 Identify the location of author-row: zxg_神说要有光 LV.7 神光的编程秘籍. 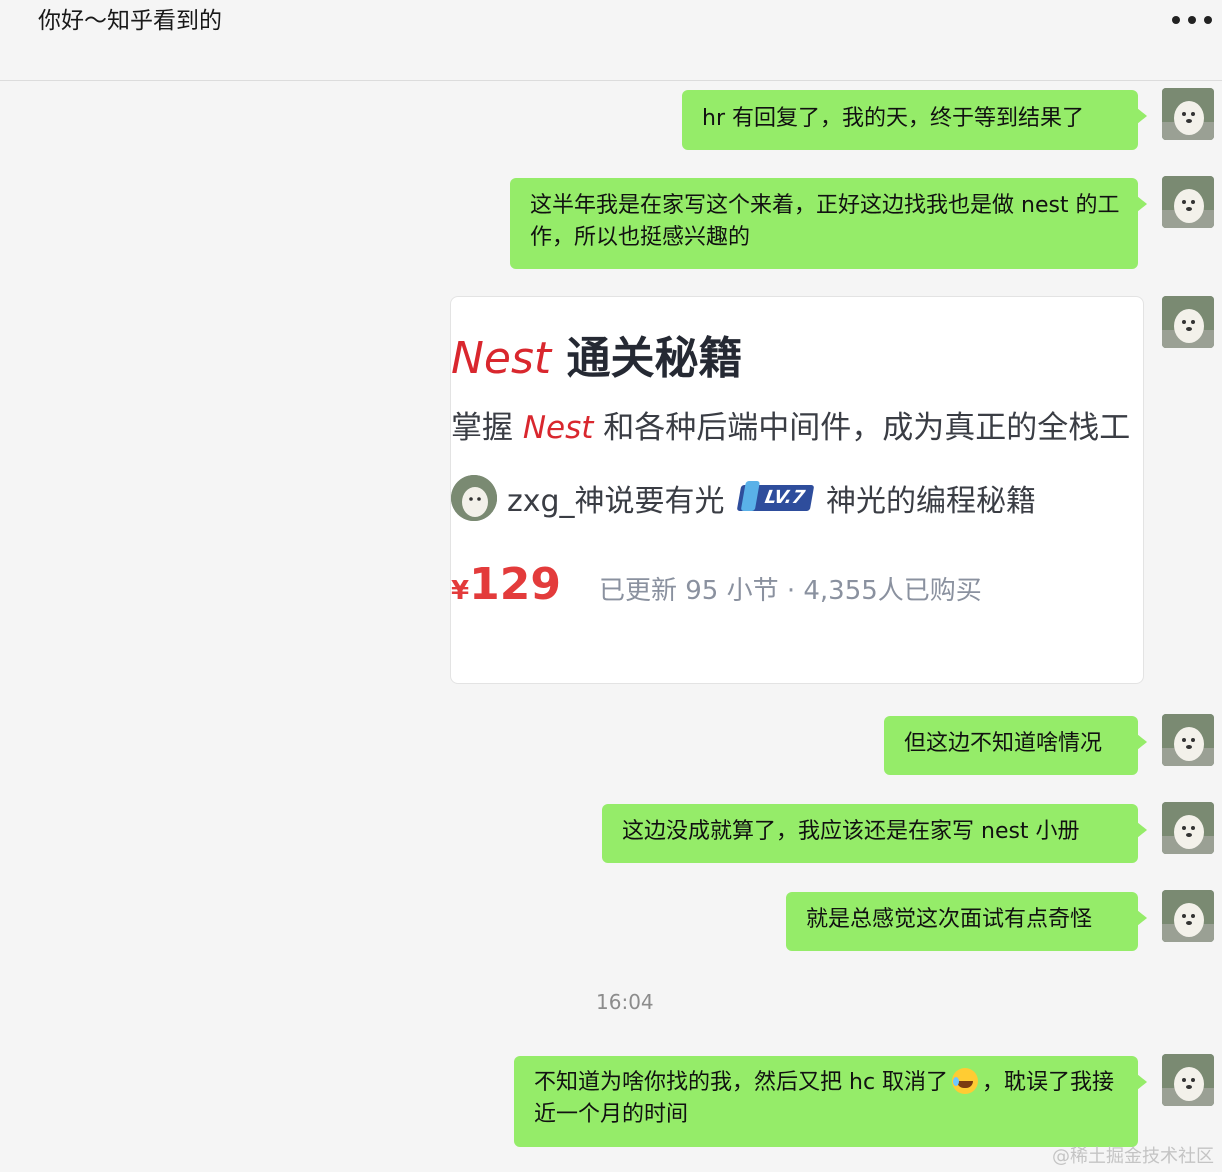
(743, 498).